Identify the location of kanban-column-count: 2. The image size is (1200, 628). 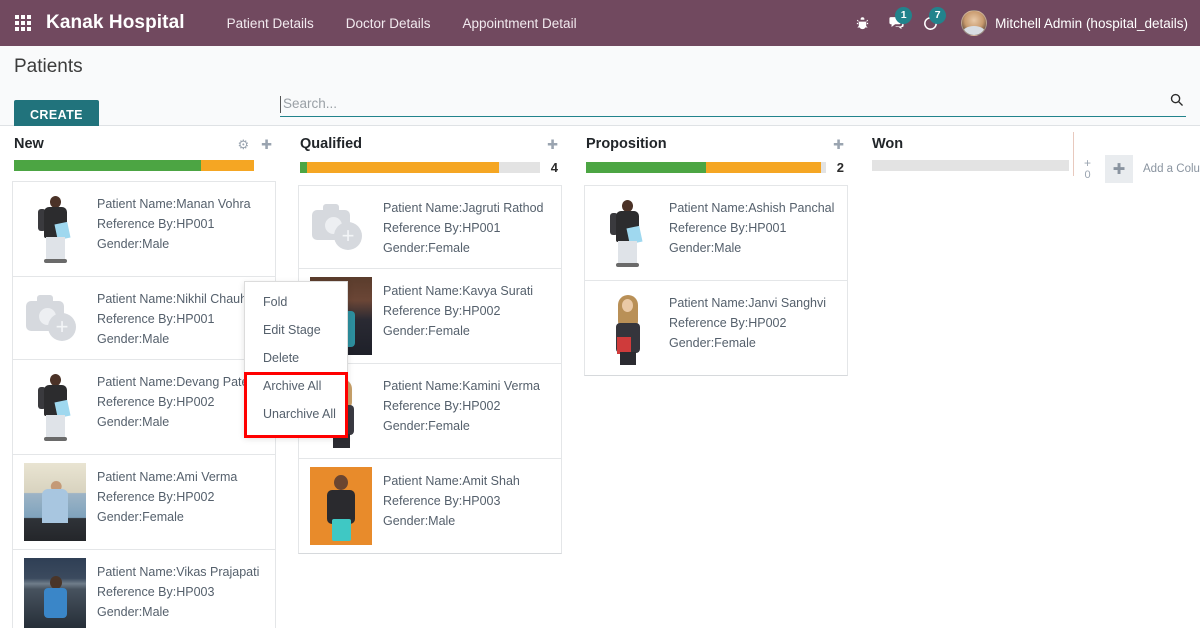
(840, 167).